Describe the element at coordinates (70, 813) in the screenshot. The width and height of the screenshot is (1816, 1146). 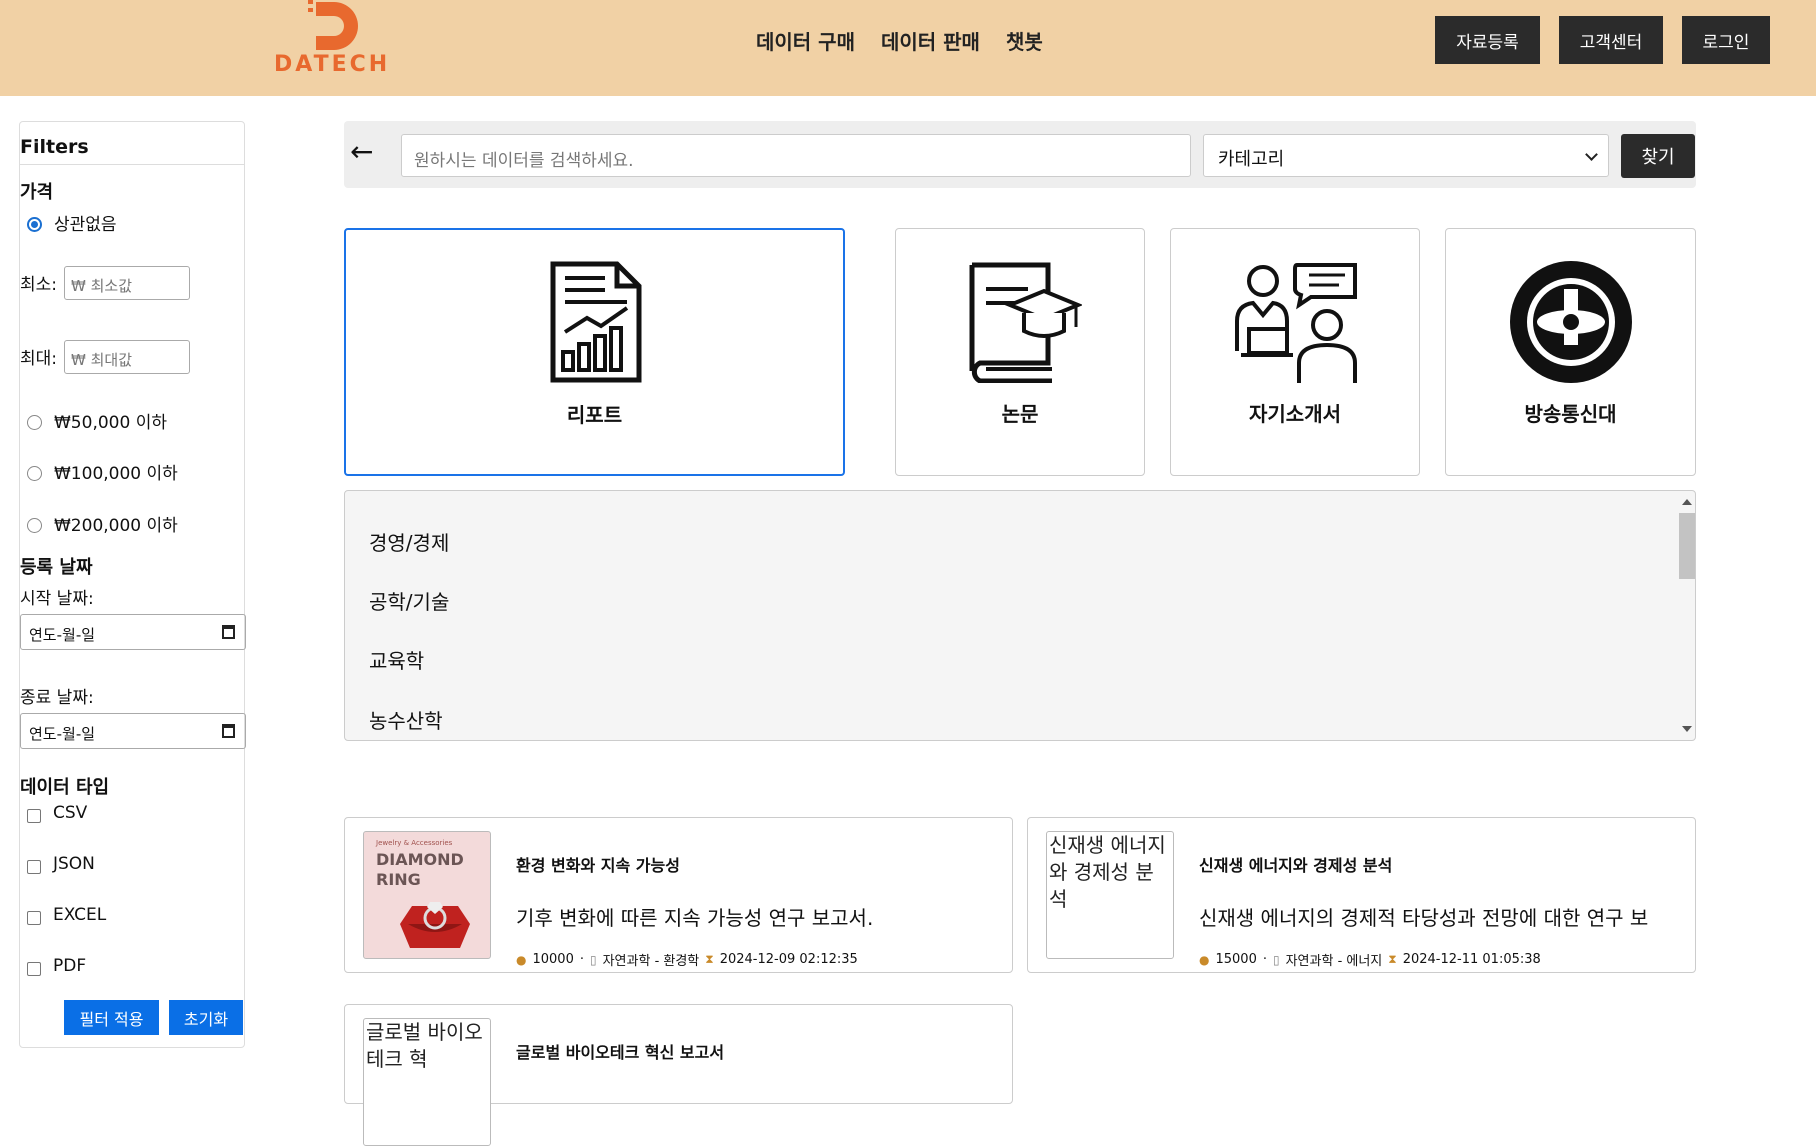
I see `csv-label: CSV` at that location.